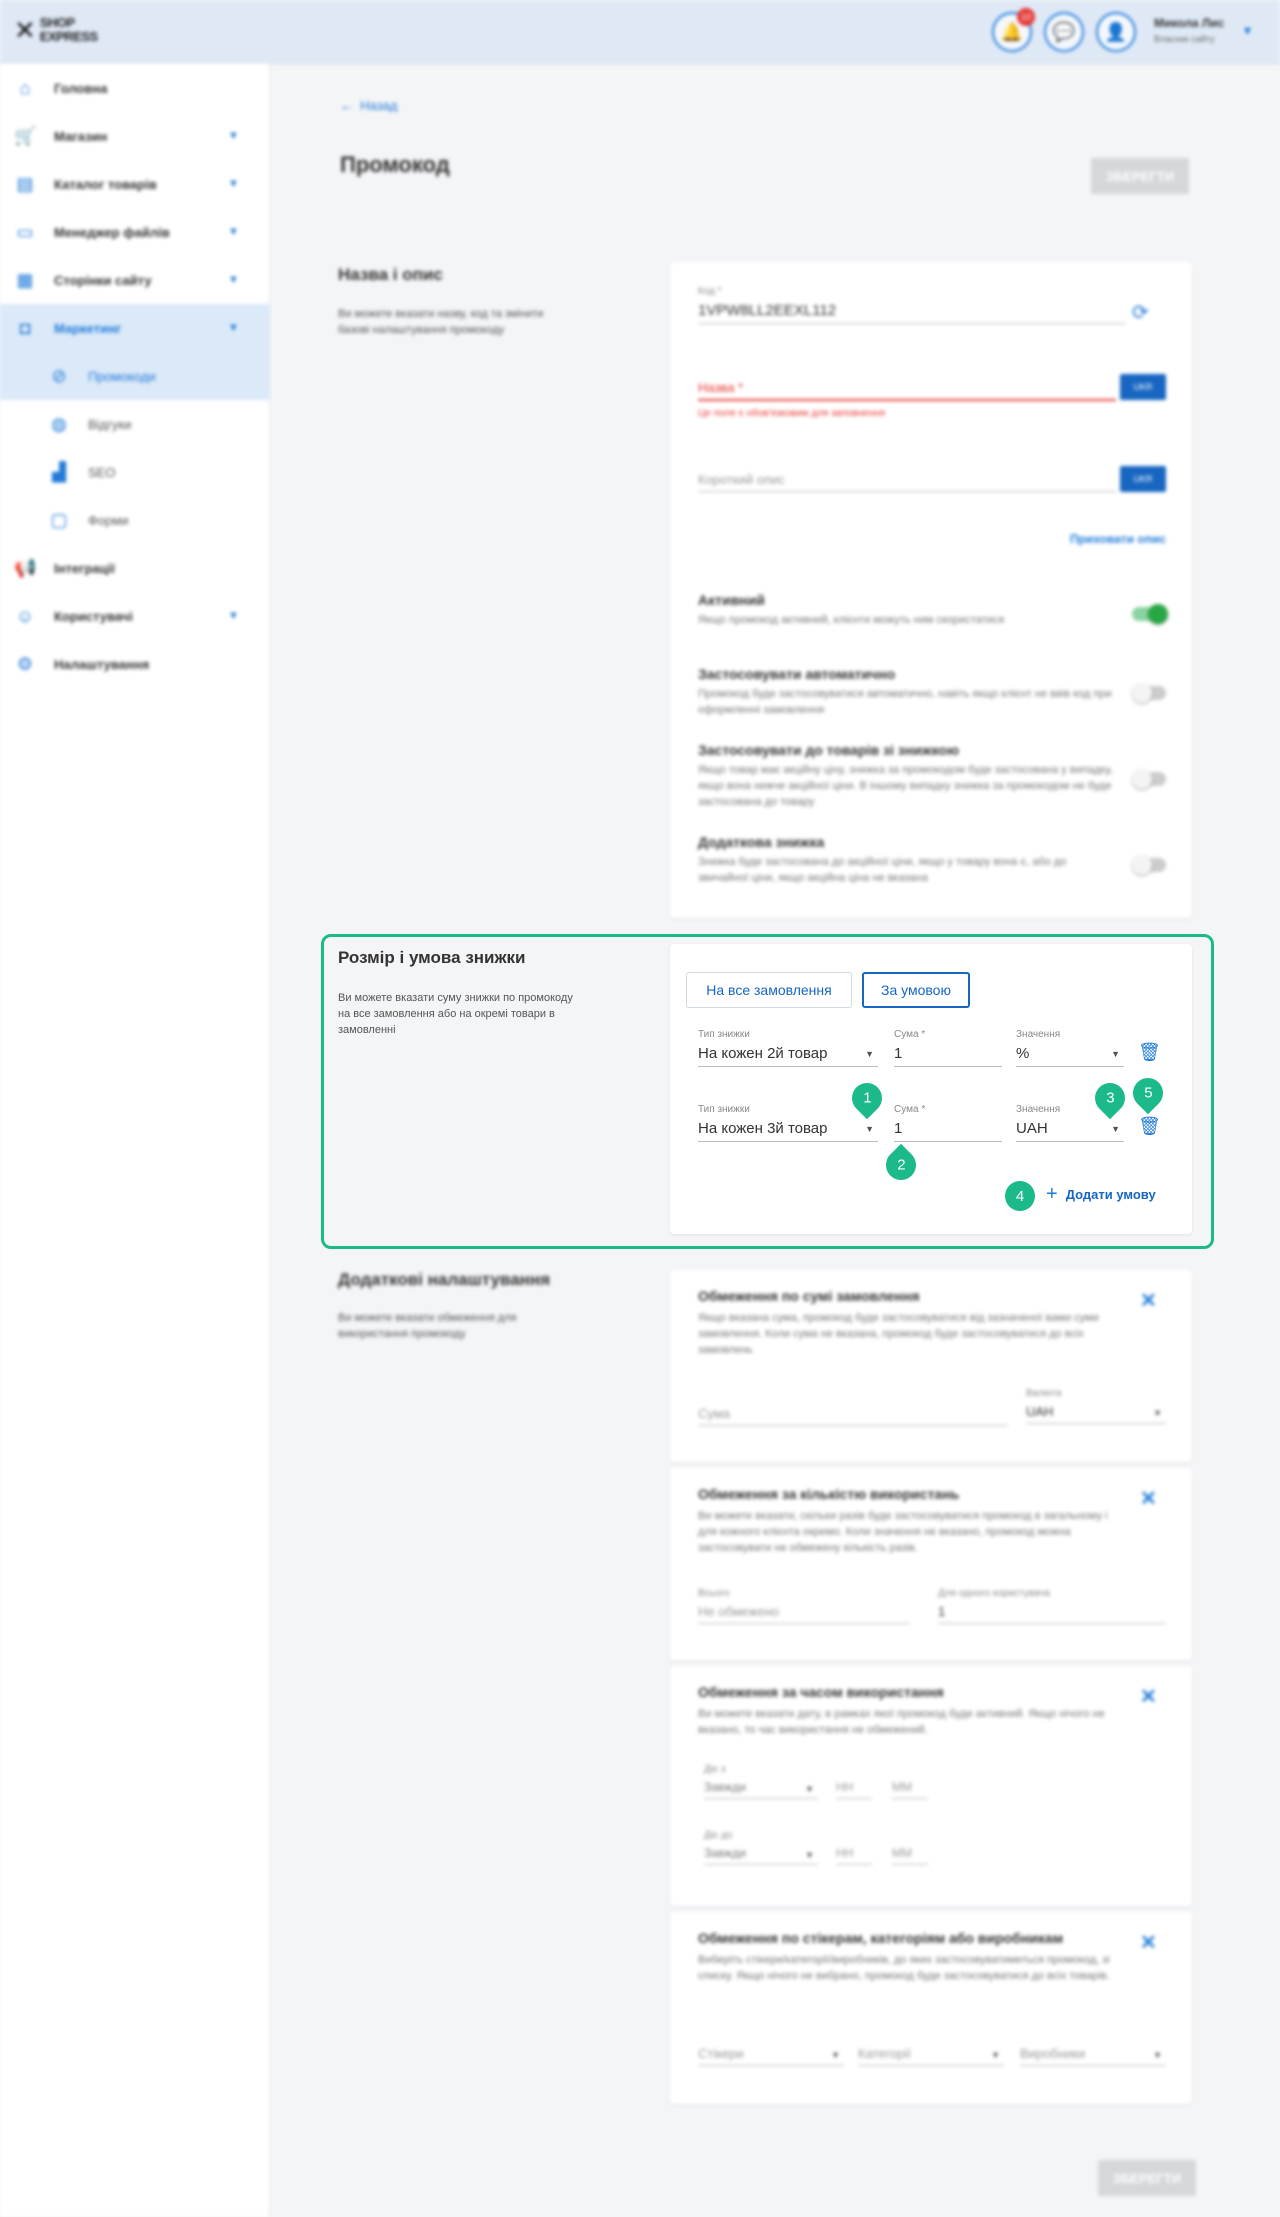 This screenshot has height=2217, width=1280. I want to click on sidebar-item-label: Каталог товарів, so click(105, 184).